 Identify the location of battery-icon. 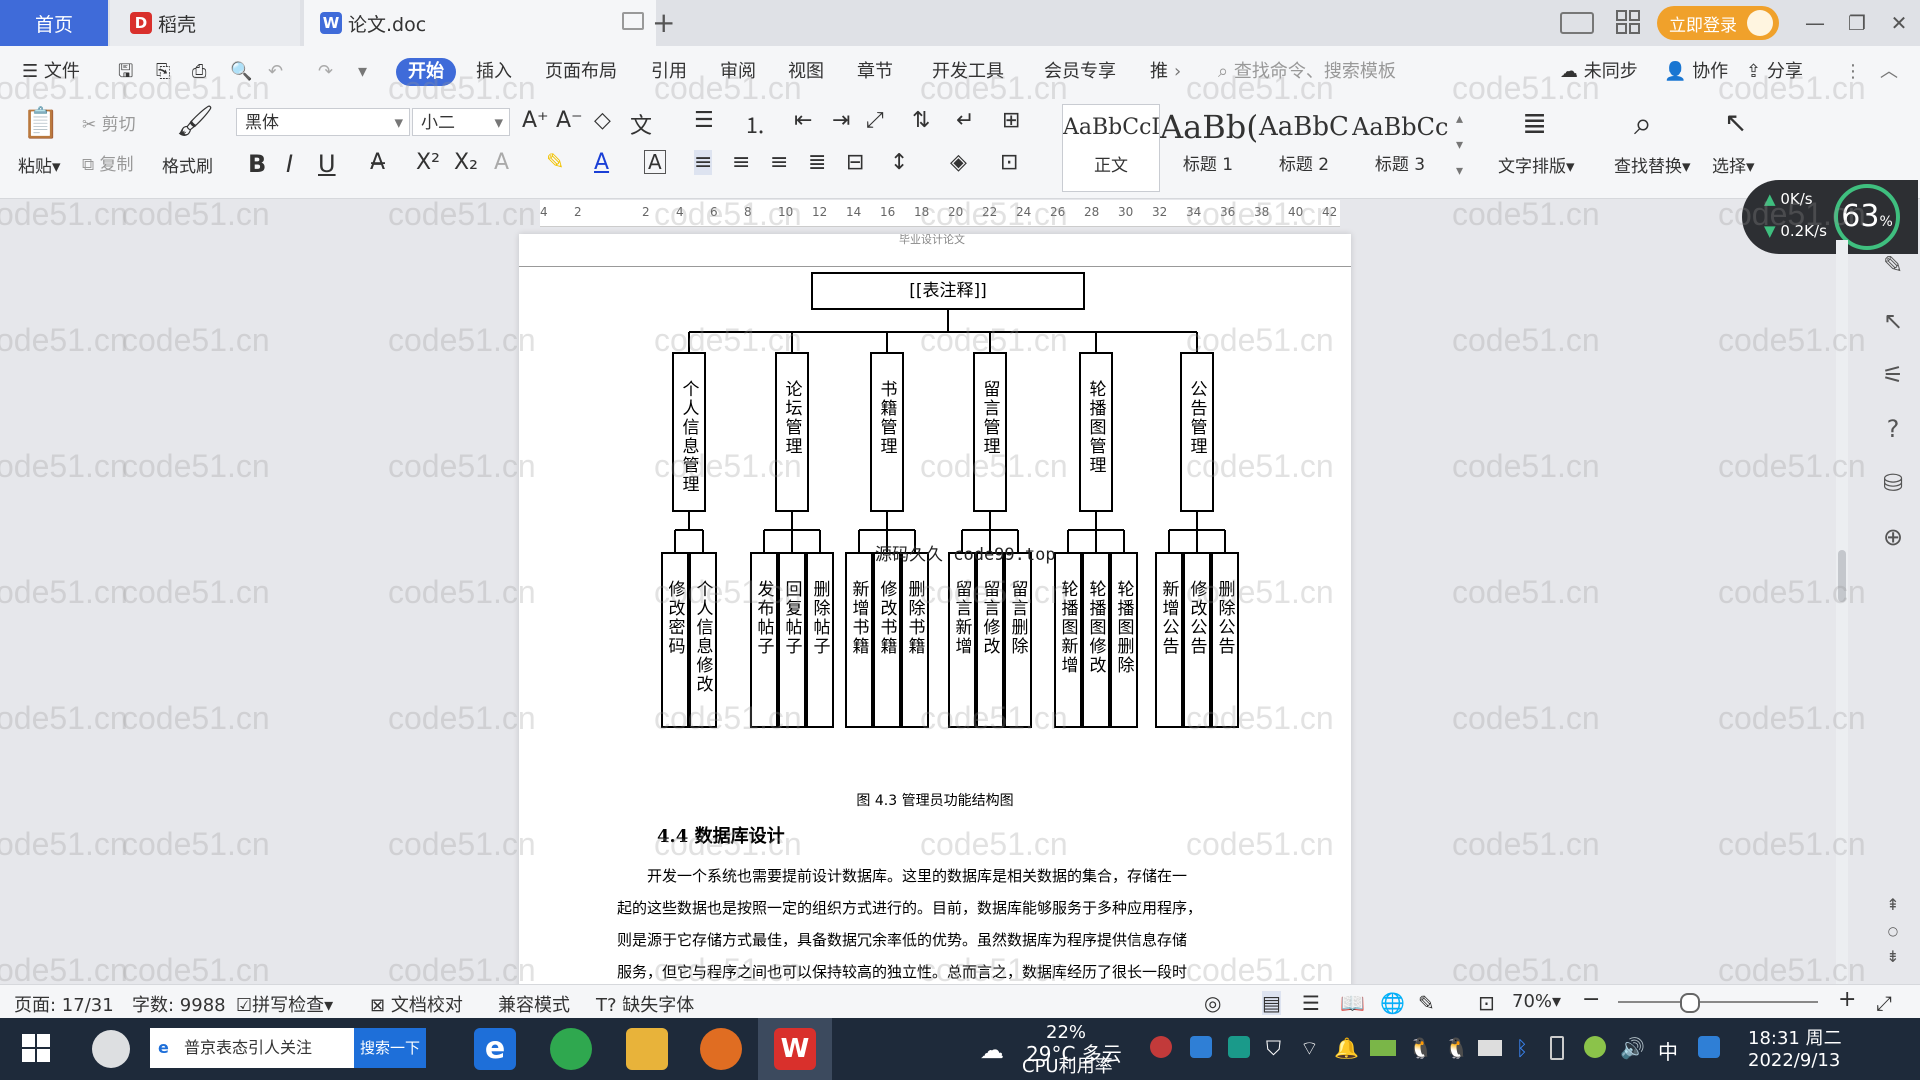
(1557, 1048).